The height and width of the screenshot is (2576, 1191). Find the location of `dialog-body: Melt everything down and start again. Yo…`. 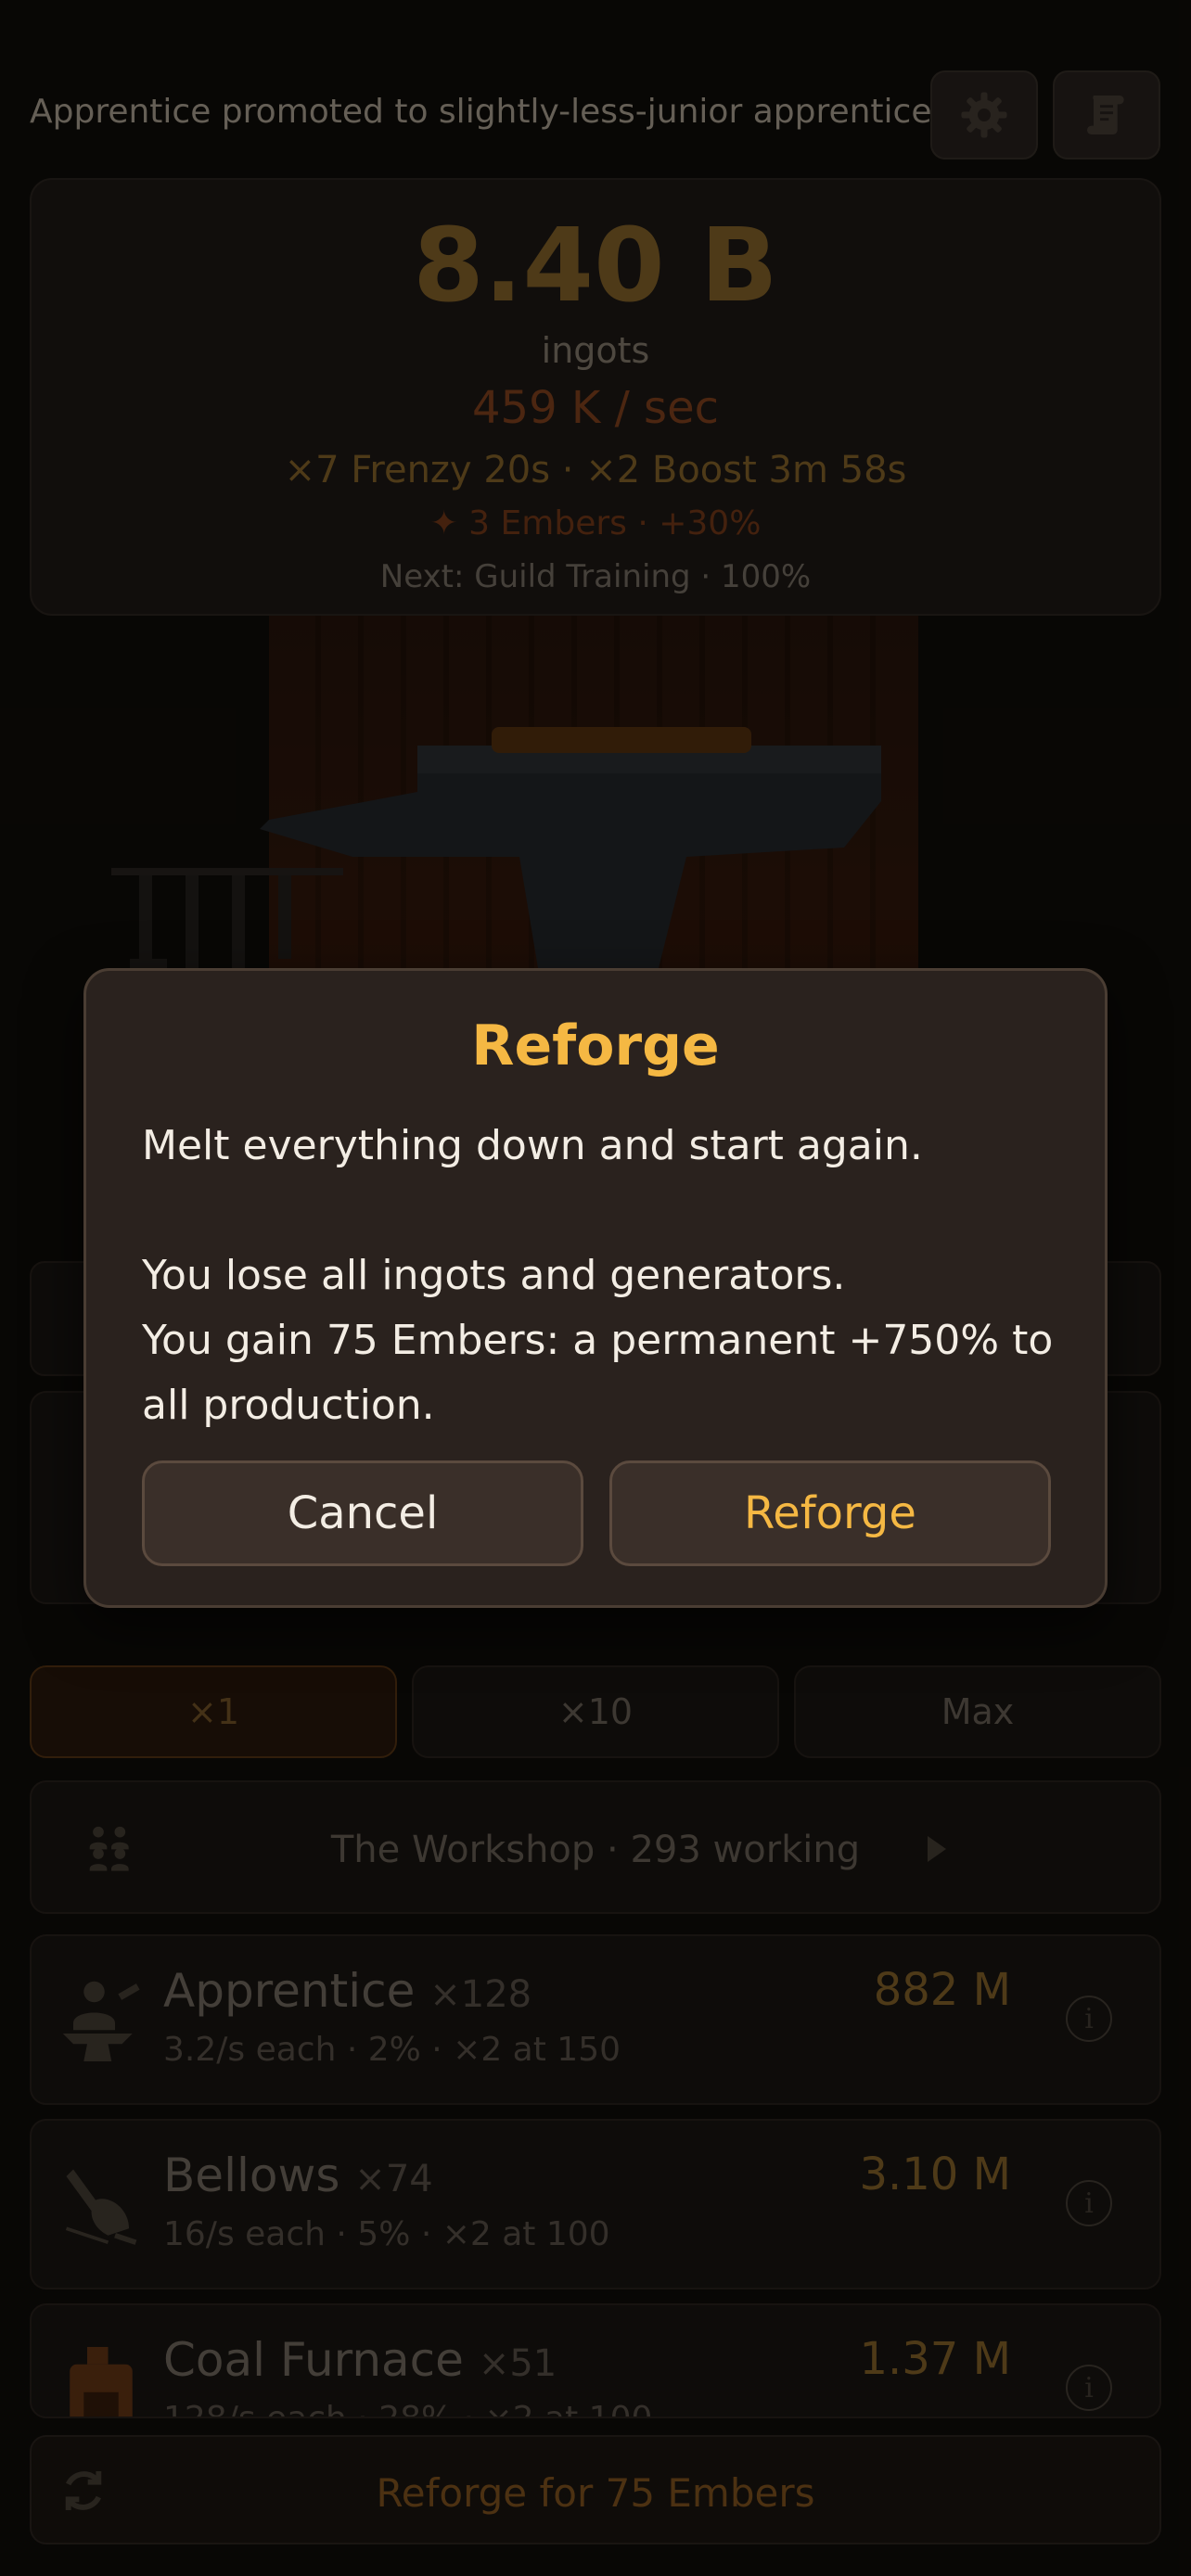

dialog-body: Melt everything down and start again. Yo… is located at coordinates (605, 1276).